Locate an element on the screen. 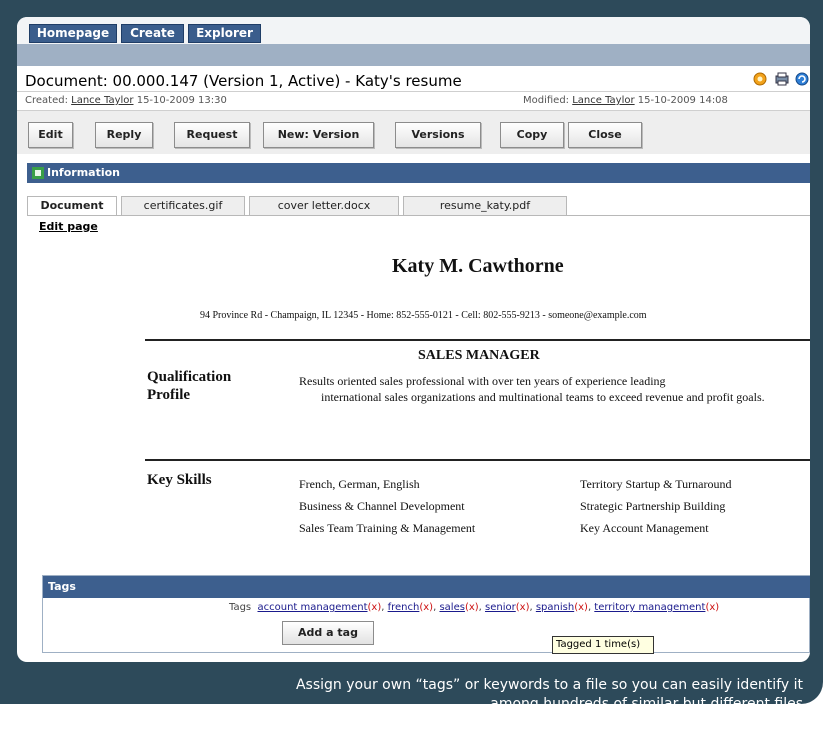  skill-left-3: Sales Team Training & Management is located at coordinates (387, 528).